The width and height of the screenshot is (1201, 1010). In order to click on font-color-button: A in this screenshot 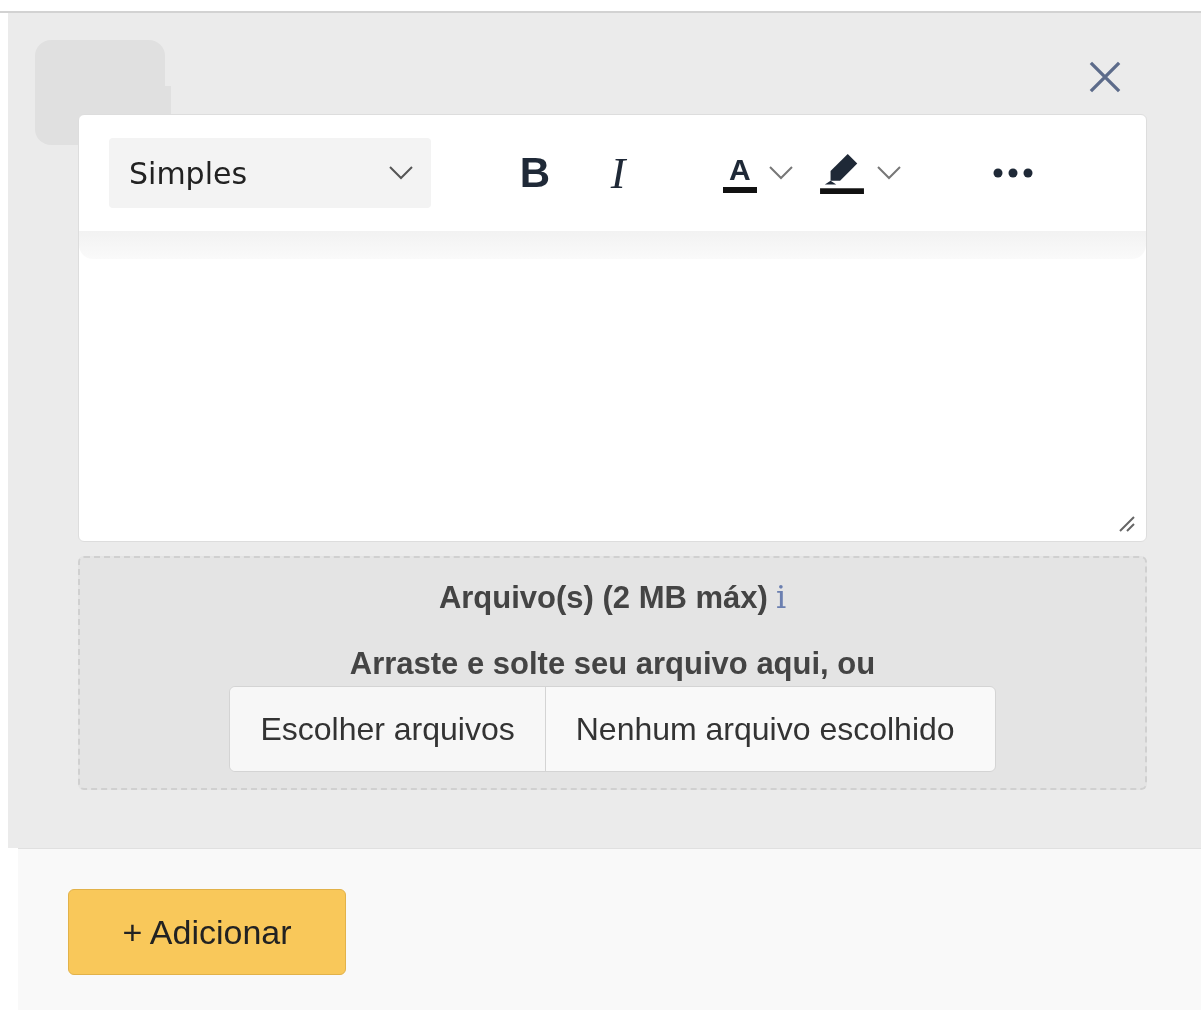, I will do `click(740, 173)`.